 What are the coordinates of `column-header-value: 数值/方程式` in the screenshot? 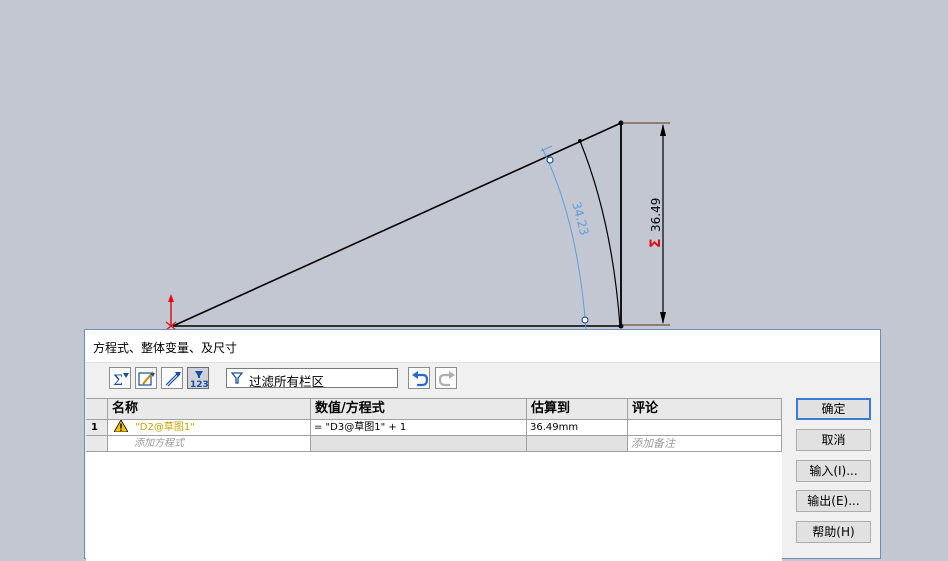 It's located at (419, 409).